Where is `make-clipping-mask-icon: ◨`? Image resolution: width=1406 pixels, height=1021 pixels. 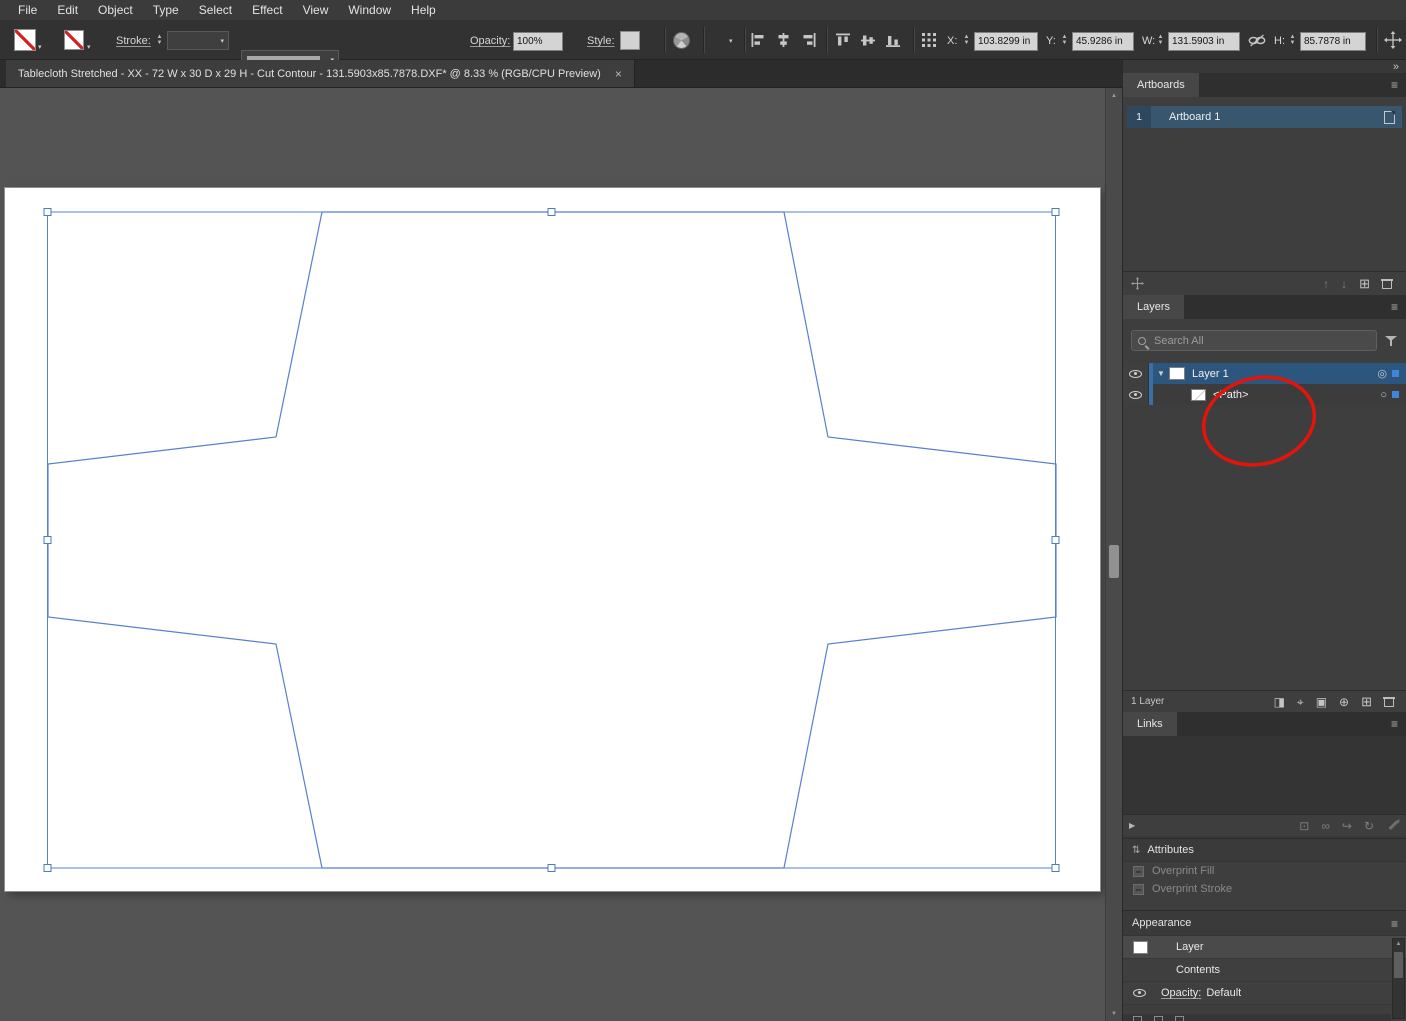
make-clipping-mask-icon: ◨ is located at coordinates (1279, 702).